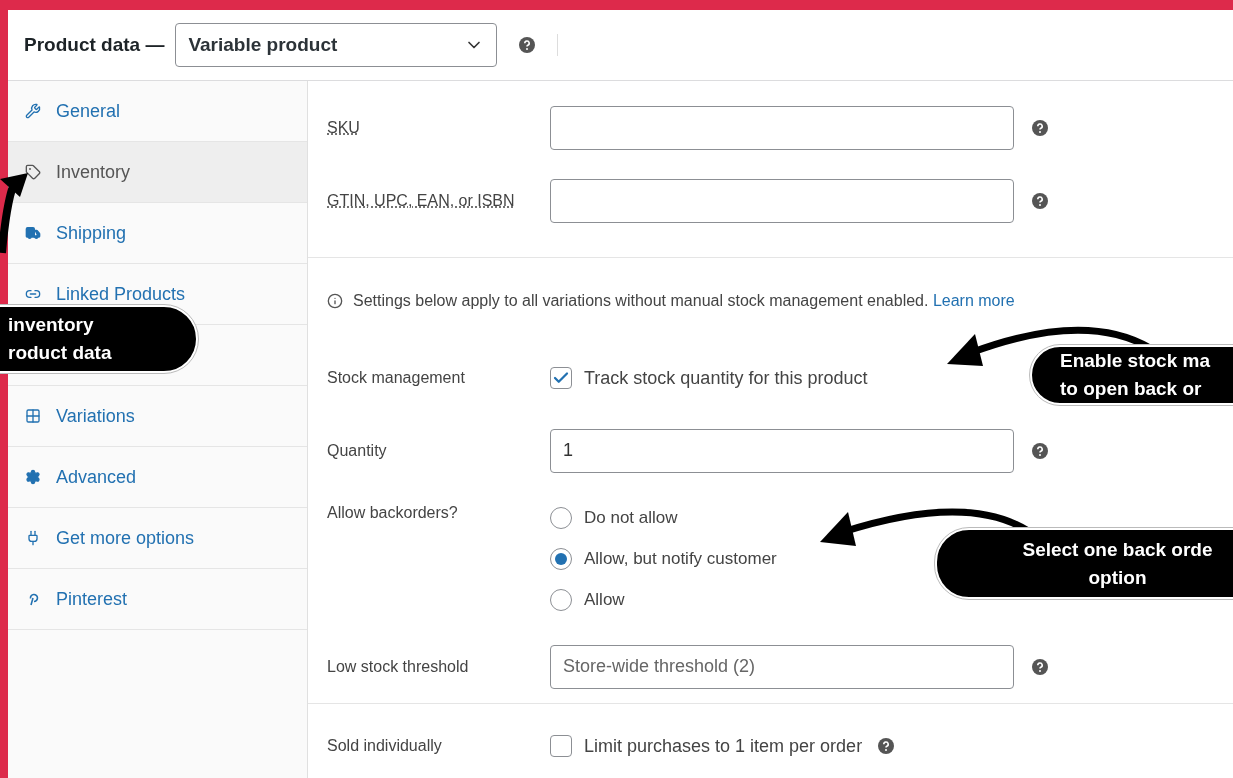  Describe the element at coordinates (631, 517) in the screenshot. I see `radio-label: Do not allow` at that location.